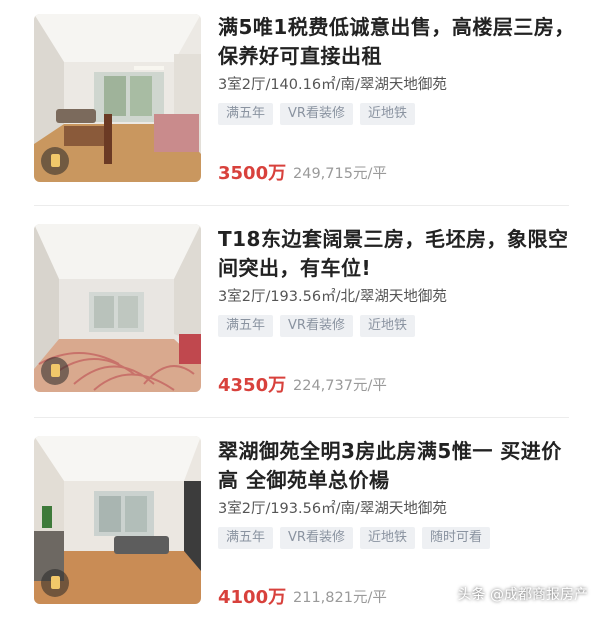 The image size is (600, 624). Describe the element at coordinates (340, 174) in the screenshot. I see `unit-price: 249,715元/平` at that location.